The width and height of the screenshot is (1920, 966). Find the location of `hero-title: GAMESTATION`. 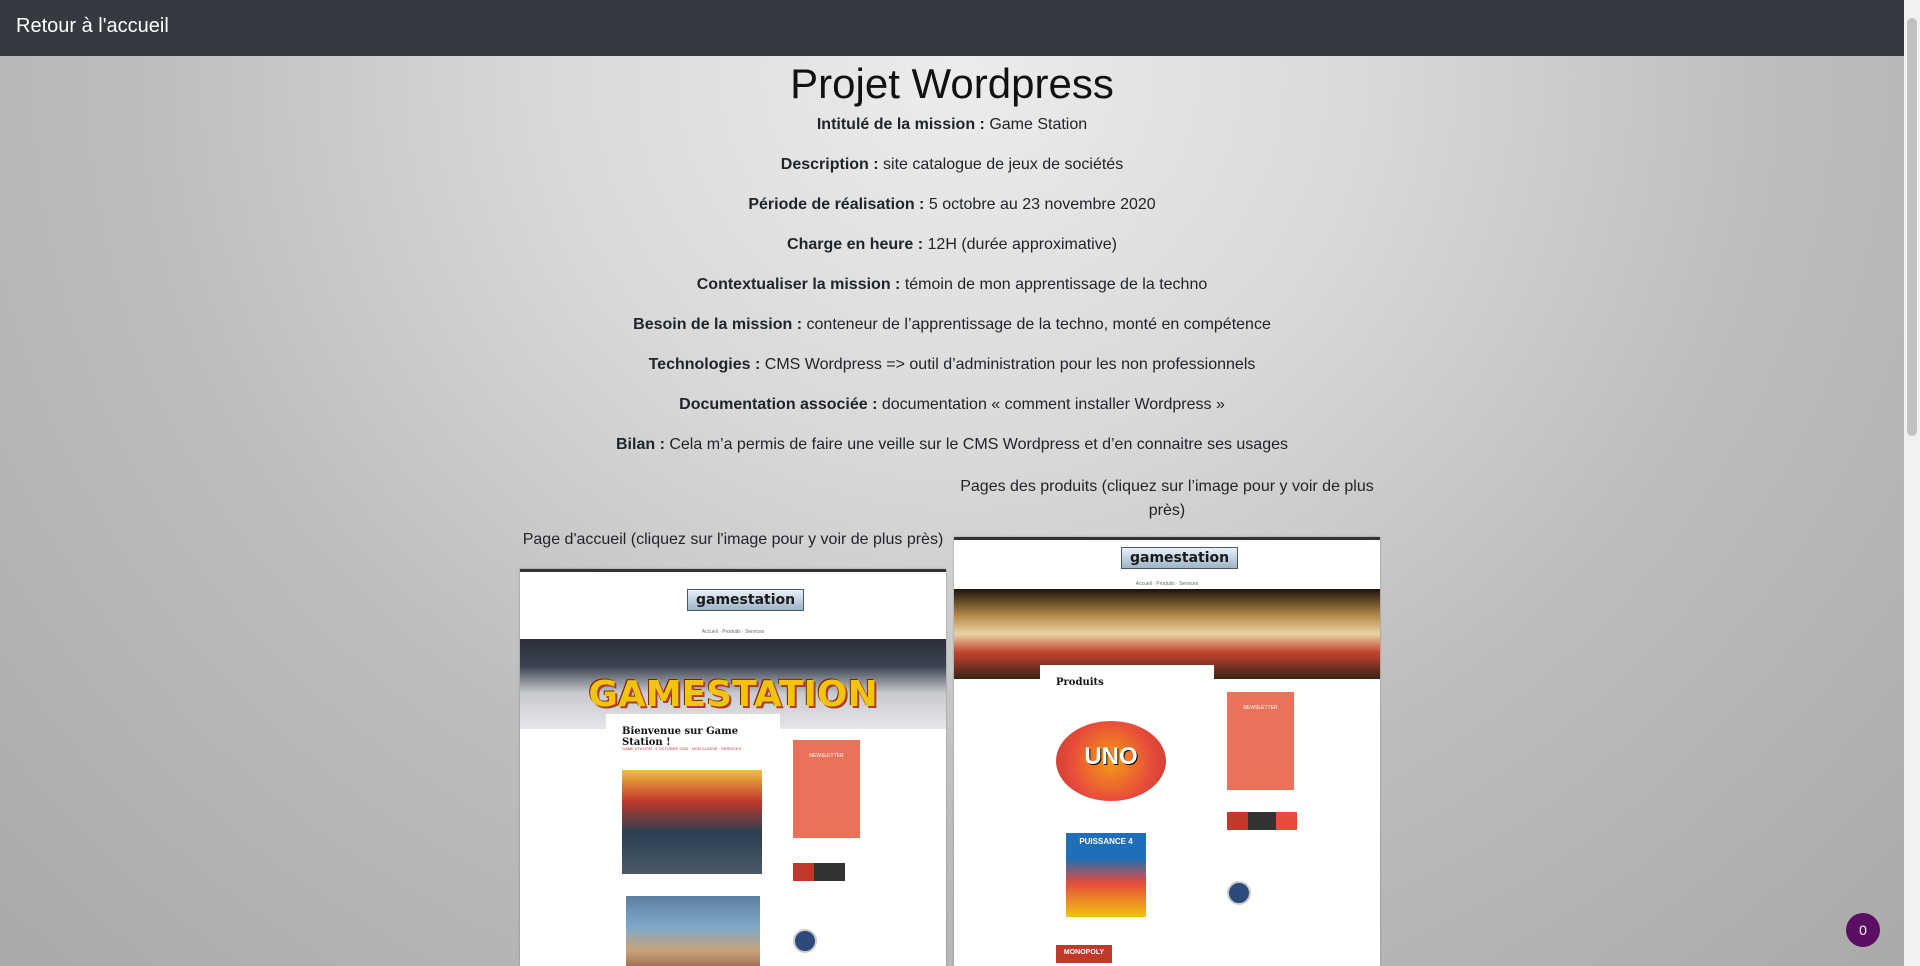

hero-title: GAMESTATION is located at coordinates (733, 694).